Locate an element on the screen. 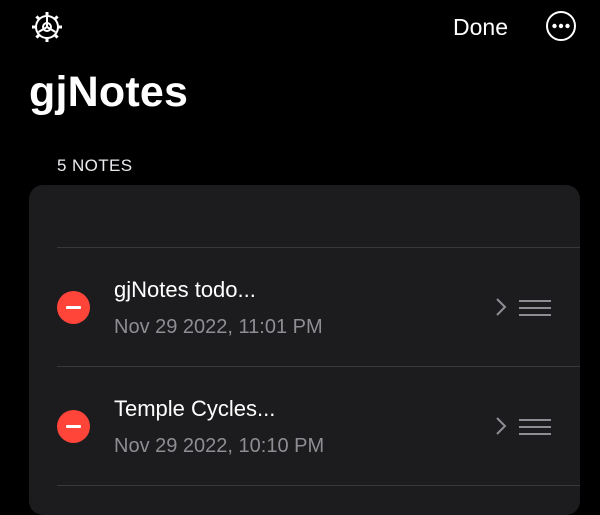  more-options-button is located at coordinates (561, 26).